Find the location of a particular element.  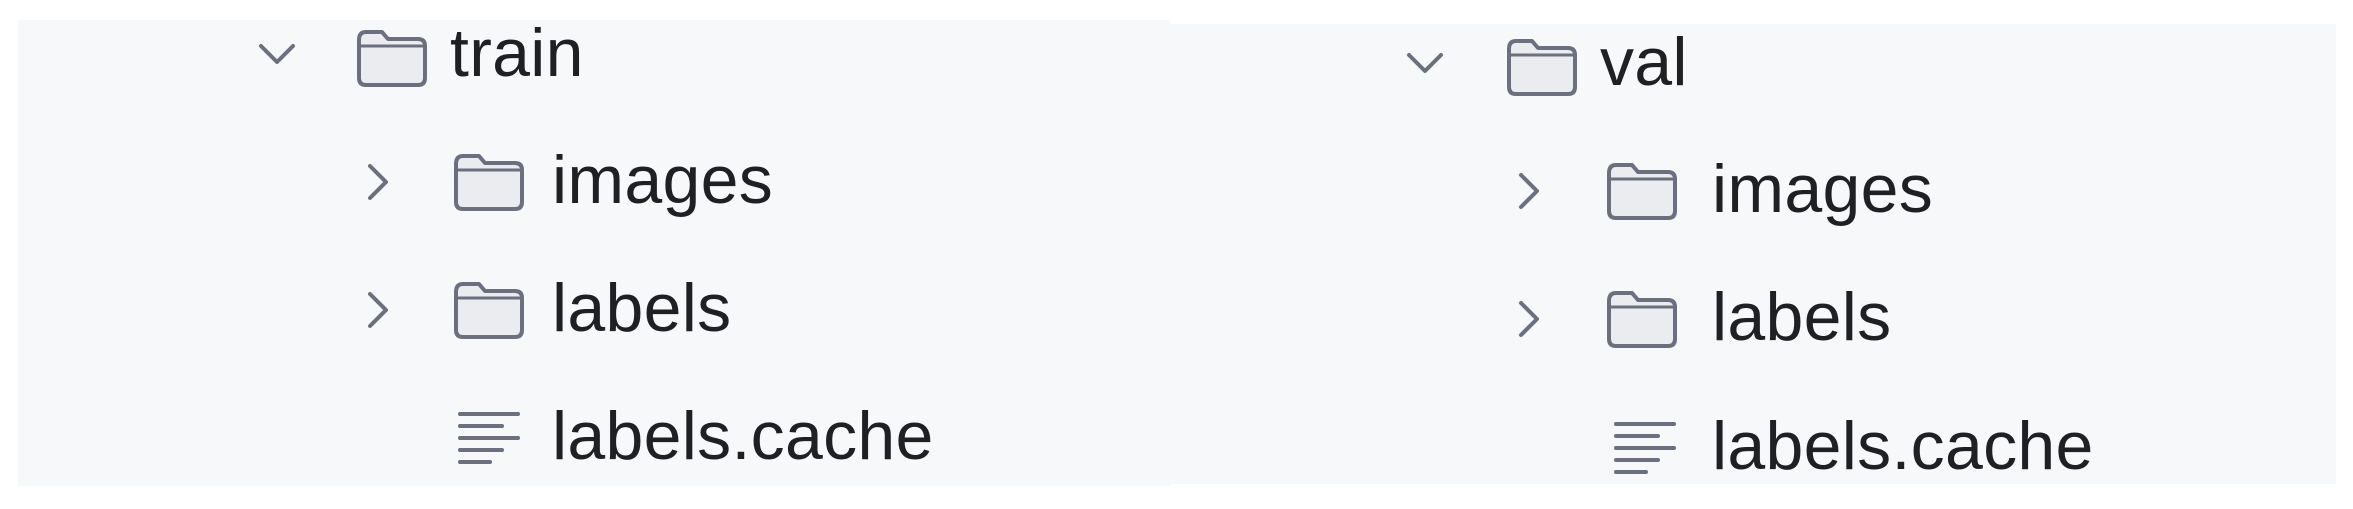

tree-row-train: train is located at coordinates (594, 53).